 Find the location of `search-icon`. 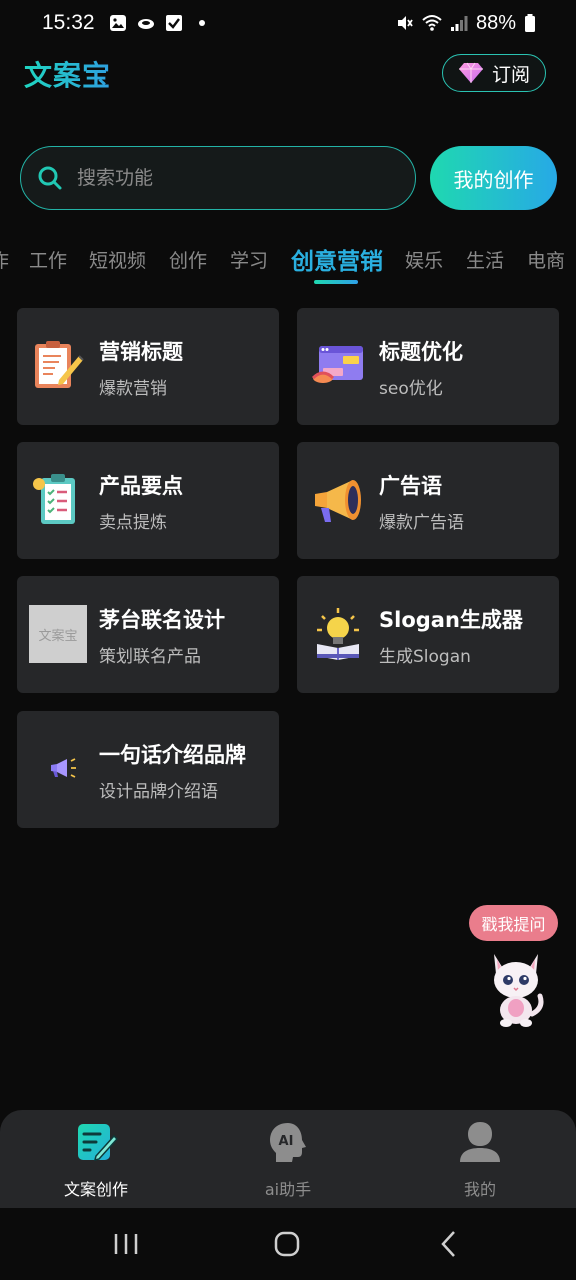

search-icon is located at coordinates (50, 178).